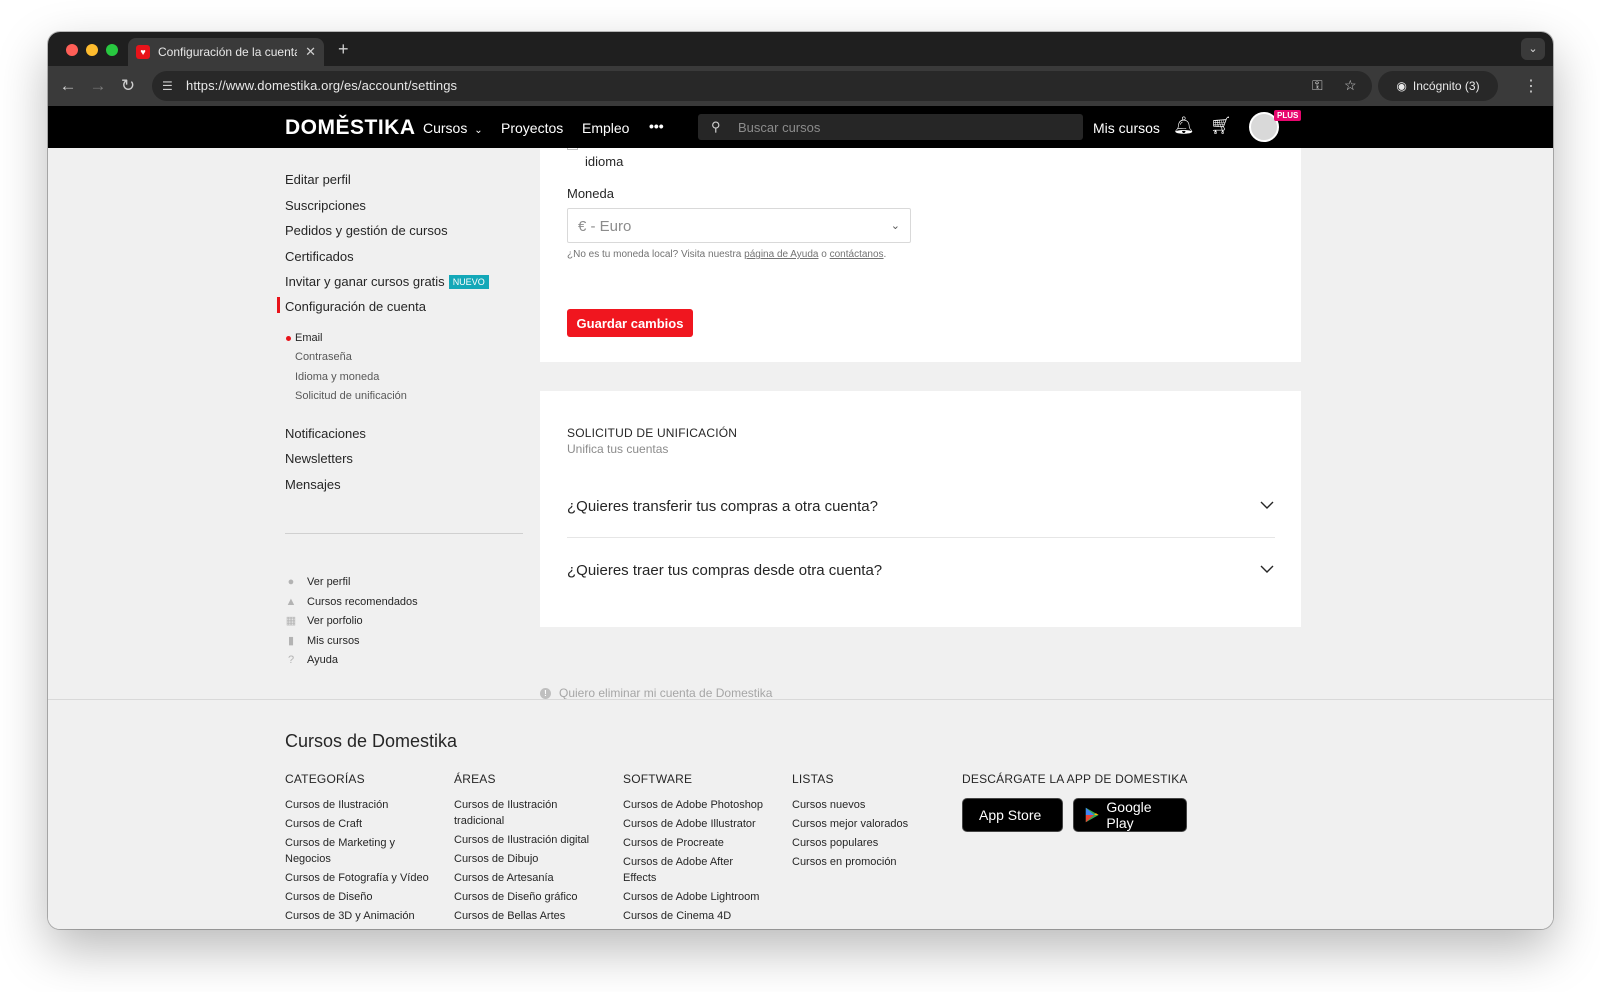 The height and width of the screenshot is (992, 1600). Describe the element at coordinates (572, 149) in the screenshot. I see `language-checkbox` at that location.